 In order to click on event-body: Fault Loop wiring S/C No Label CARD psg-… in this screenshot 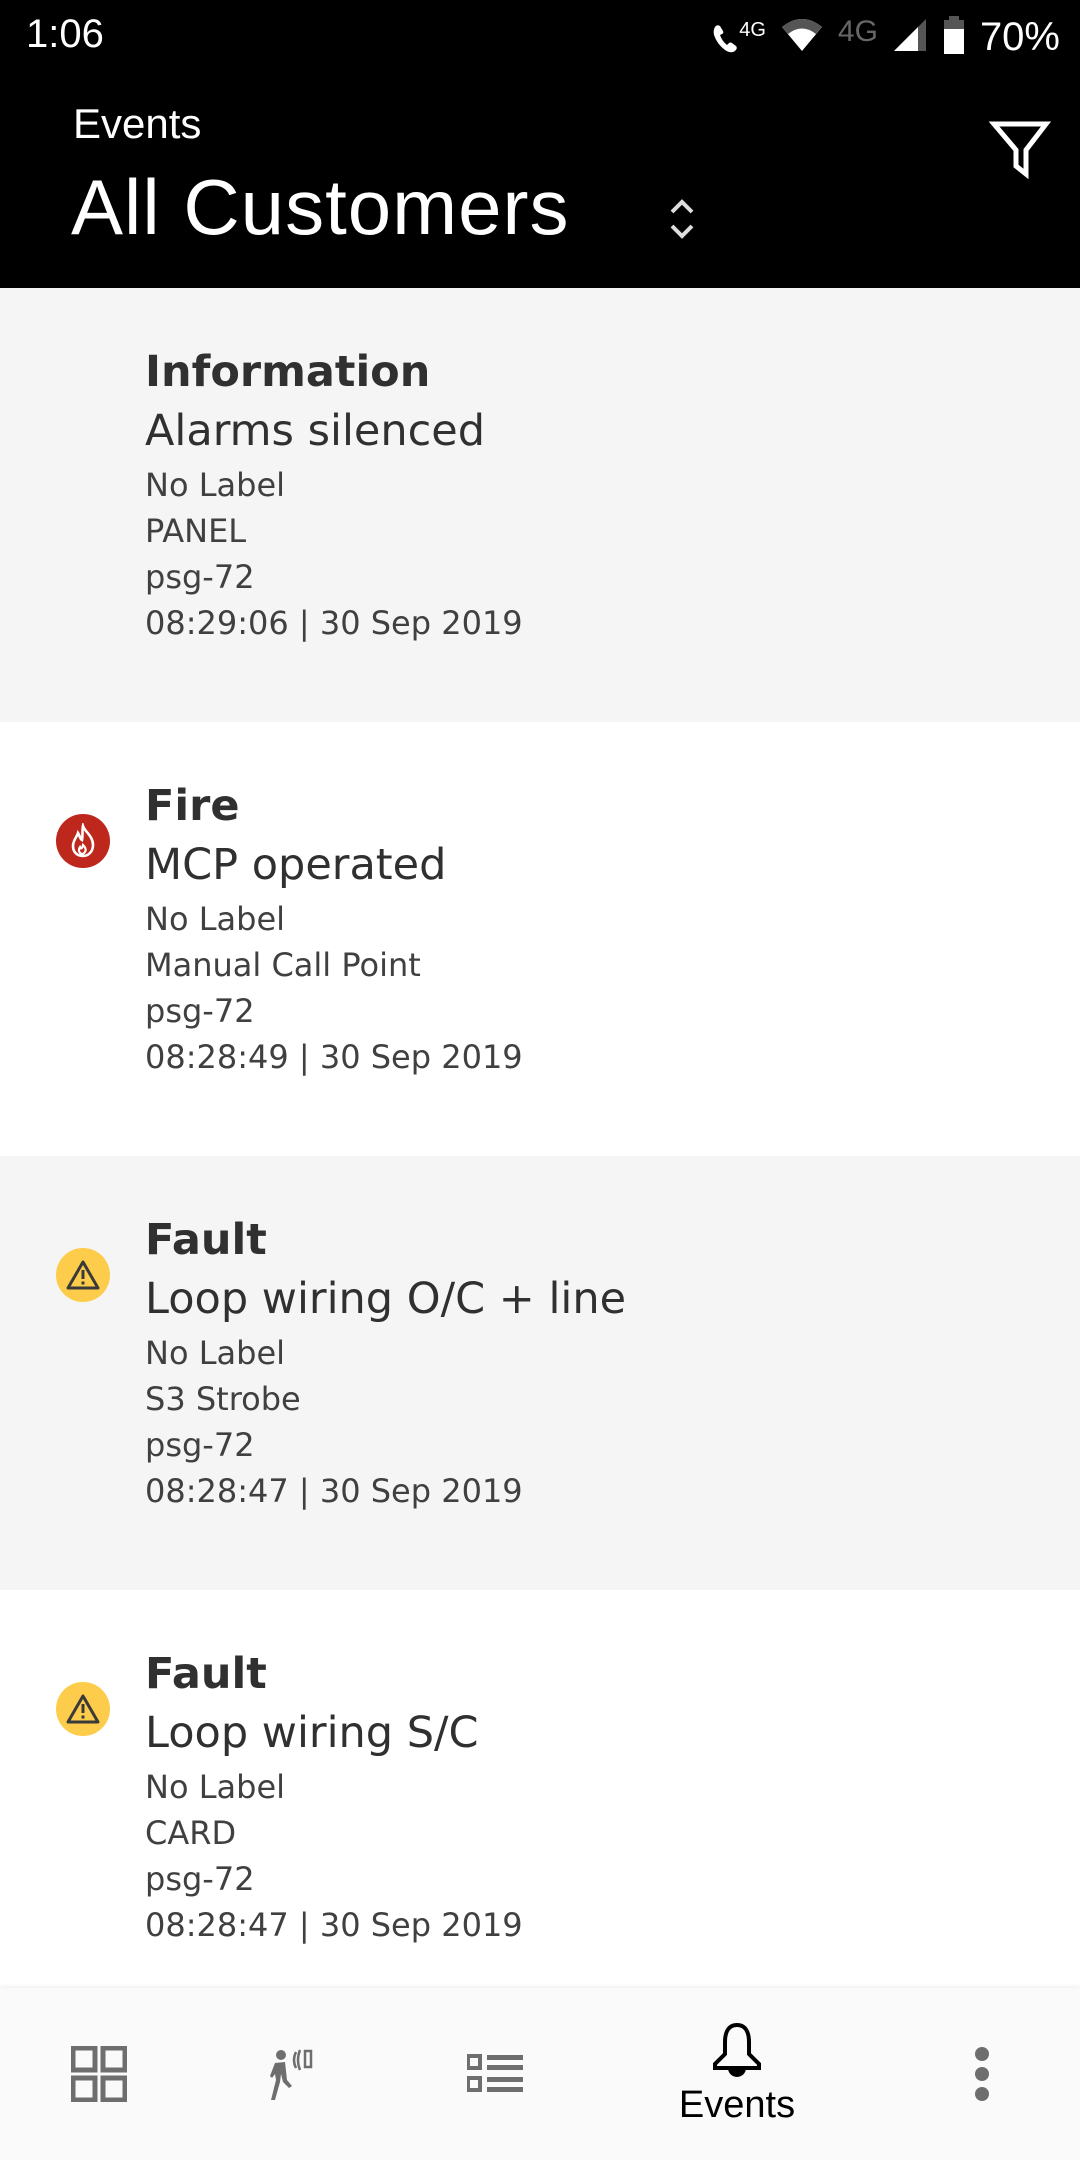, I will do `click(334, 1797)`.